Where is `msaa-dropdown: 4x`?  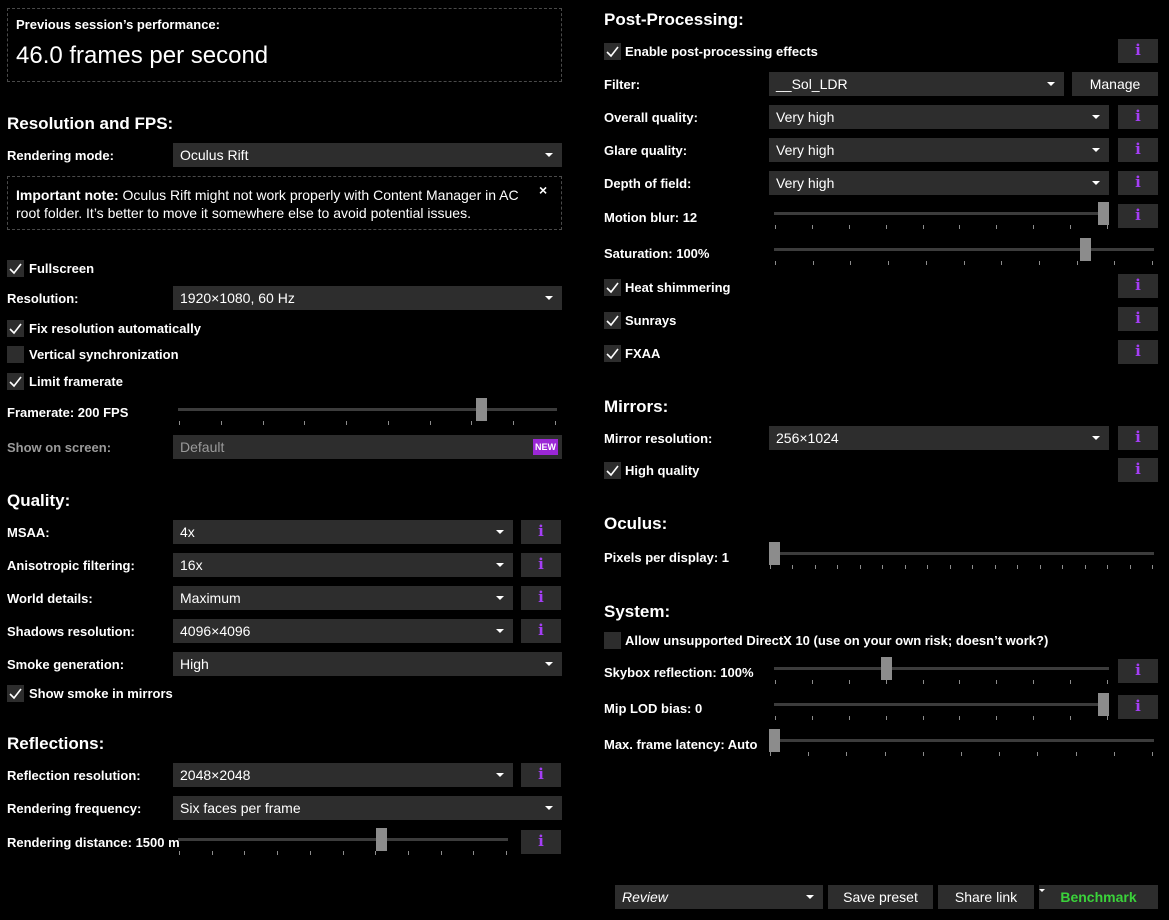
msaa-dropdown: 4x is located at coordinates (343, 532).